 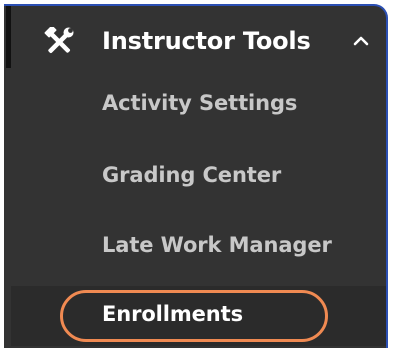 What do you see at coordinates (199, 103) in the screenshot?
I see `menu-item-activity-settings: Activity Settings` at bounding box center [199, 103].